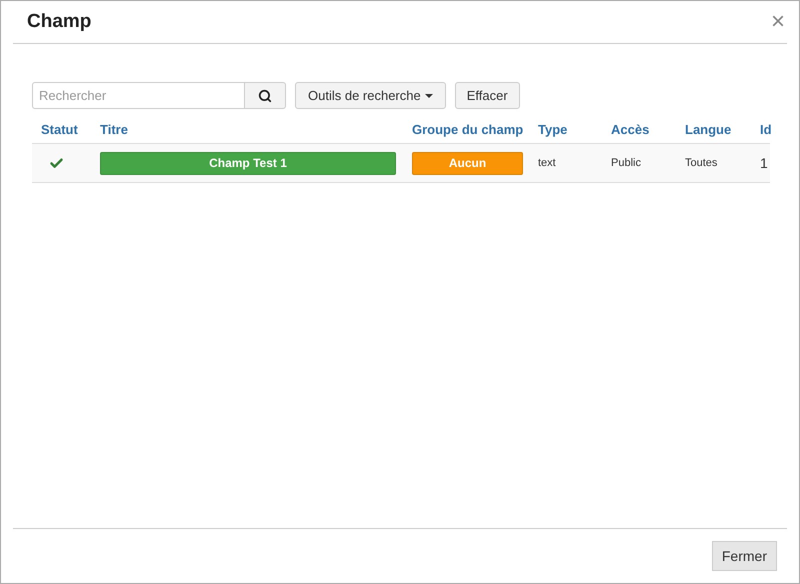 Image resolution: width=800 pixels, height=584 pixels. What do you see at coordinates (59, 129) in the screenshot?
I see `column-header: Statut` at bounding box center [59, 129].